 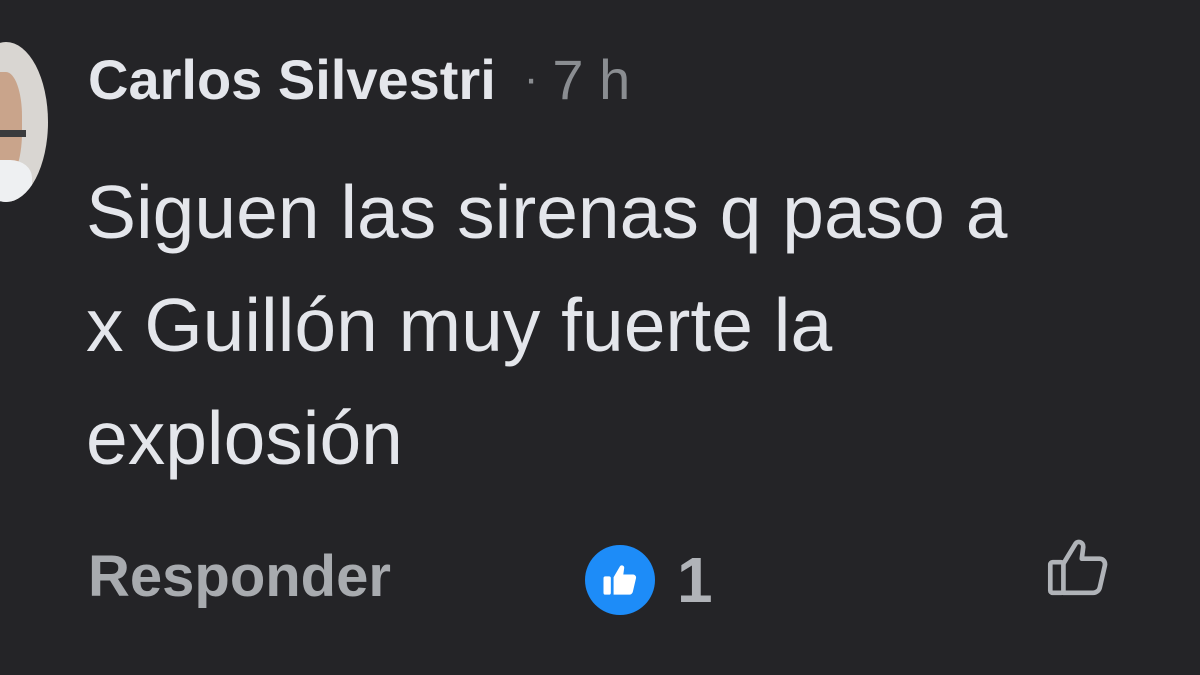 I want to click on thumbs-up-icon, so click(x=620, y=580).